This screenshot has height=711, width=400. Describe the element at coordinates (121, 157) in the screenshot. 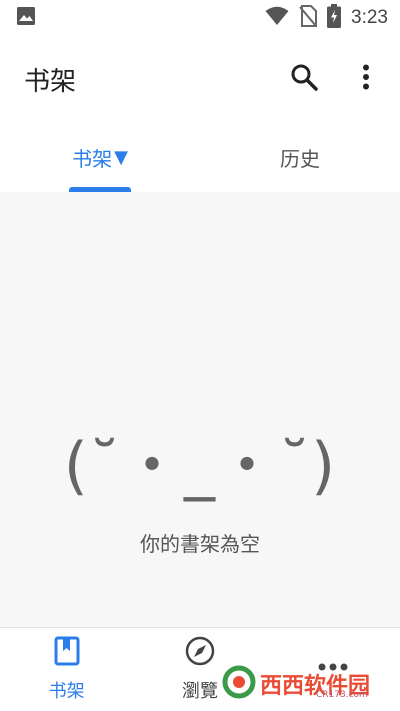

I see `caret-down-icon: ▼` at that location.